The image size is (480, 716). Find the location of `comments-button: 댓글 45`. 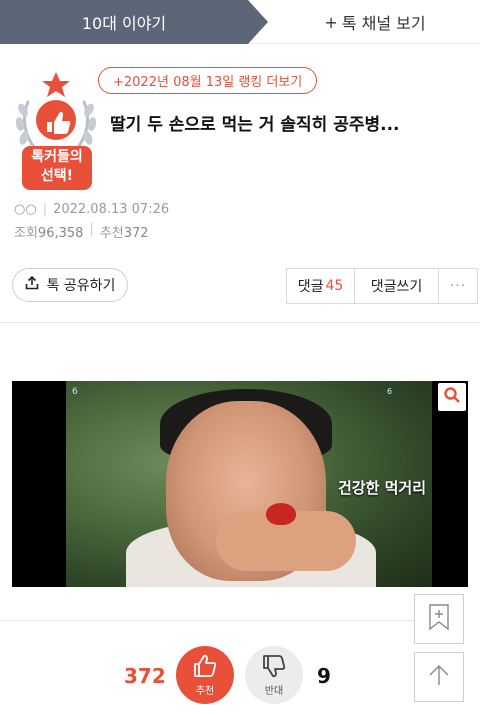

comments-button: 댓글 45 is located at coordinates (321, 286).